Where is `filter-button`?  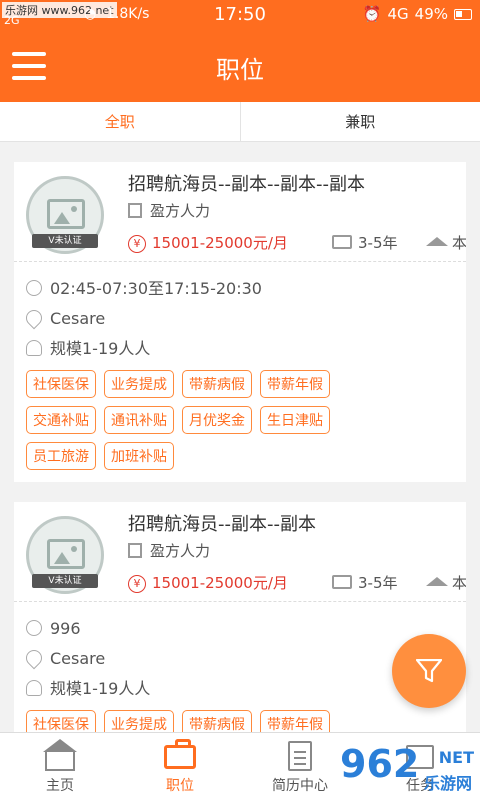 filter-button is located at coordinates (429, 671).